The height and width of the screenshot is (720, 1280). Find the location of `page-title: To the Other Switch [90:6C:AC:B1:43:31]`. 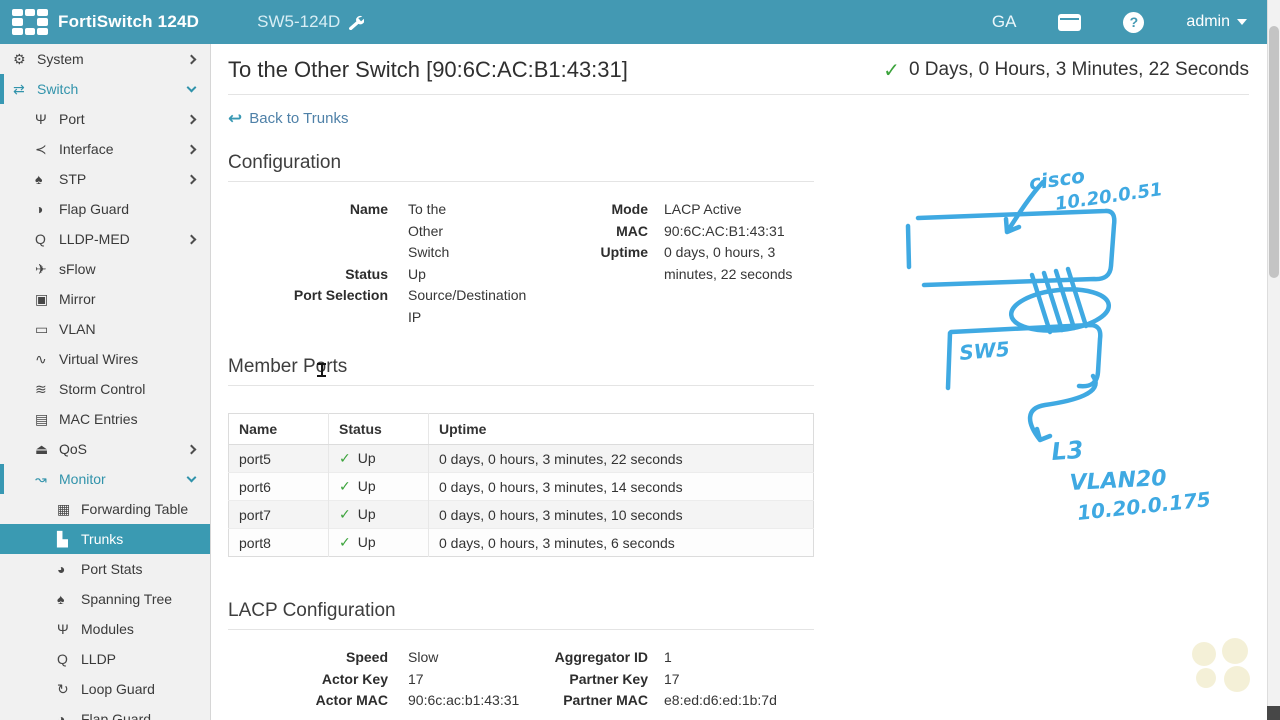

page-title: To the Other Switch [90:6C:AC:B1:43:31] is located at coordinates (428, 69).